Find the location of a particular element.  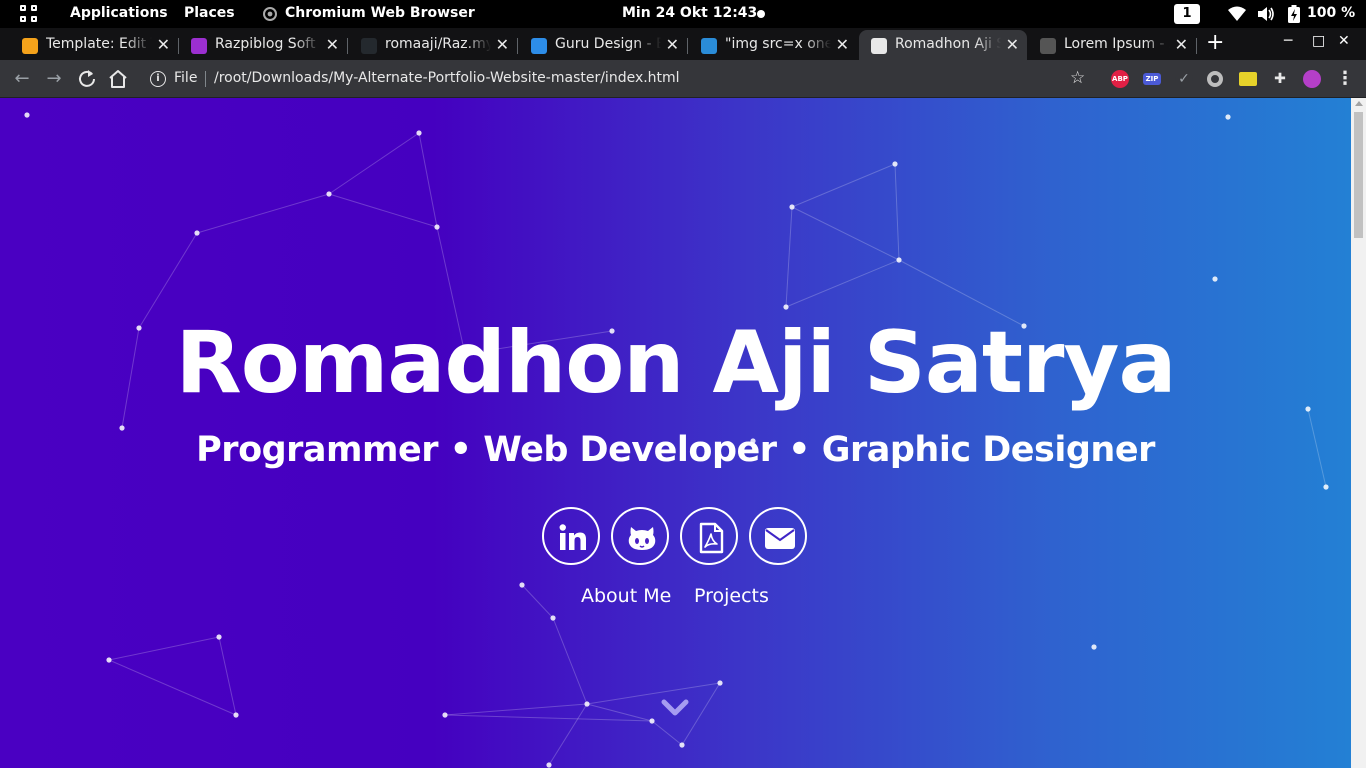

minimize-window-icon: ─ is located at coordinates (1288, 41).